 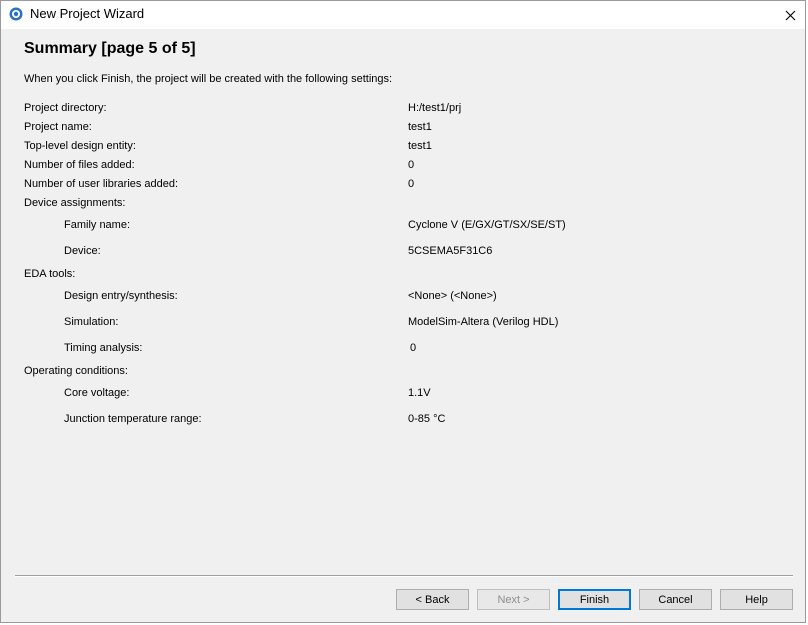 I want to click on setting-row-timing-analysis: Timing analysis: 0, so click(x=402, y=350).